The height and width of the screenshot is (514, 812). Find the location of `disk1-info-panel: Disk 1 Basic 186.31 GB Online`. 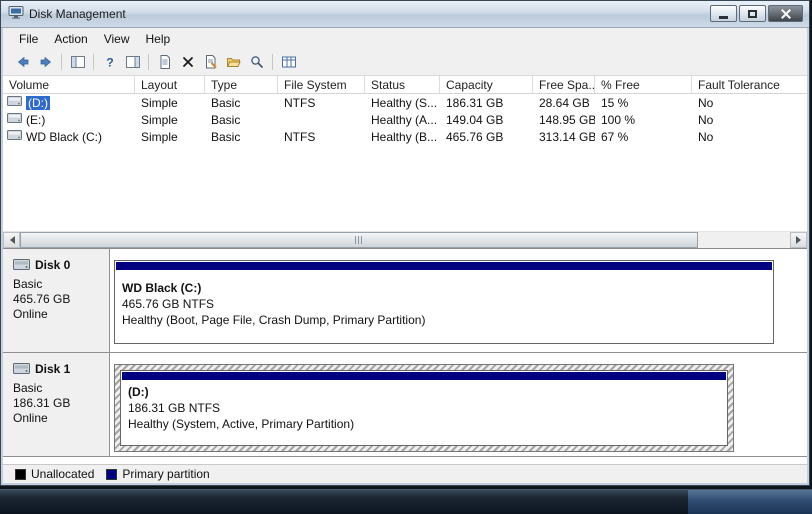

disk1-info-panel: Disk 1 Basic 186.31 GB Online is located at coordinates (56, 404).